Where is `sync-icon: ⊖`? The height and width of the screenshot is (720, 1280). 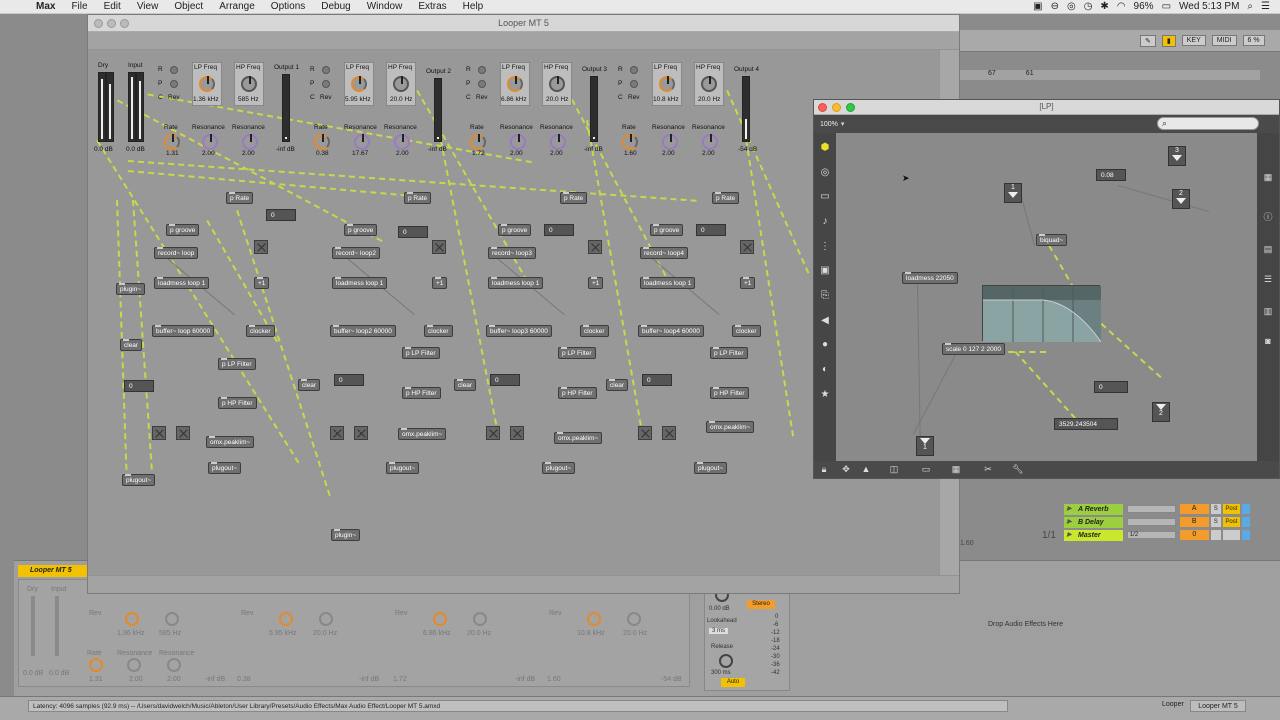
sync-icon: ⊖ is located at coordinates (1055, 6).